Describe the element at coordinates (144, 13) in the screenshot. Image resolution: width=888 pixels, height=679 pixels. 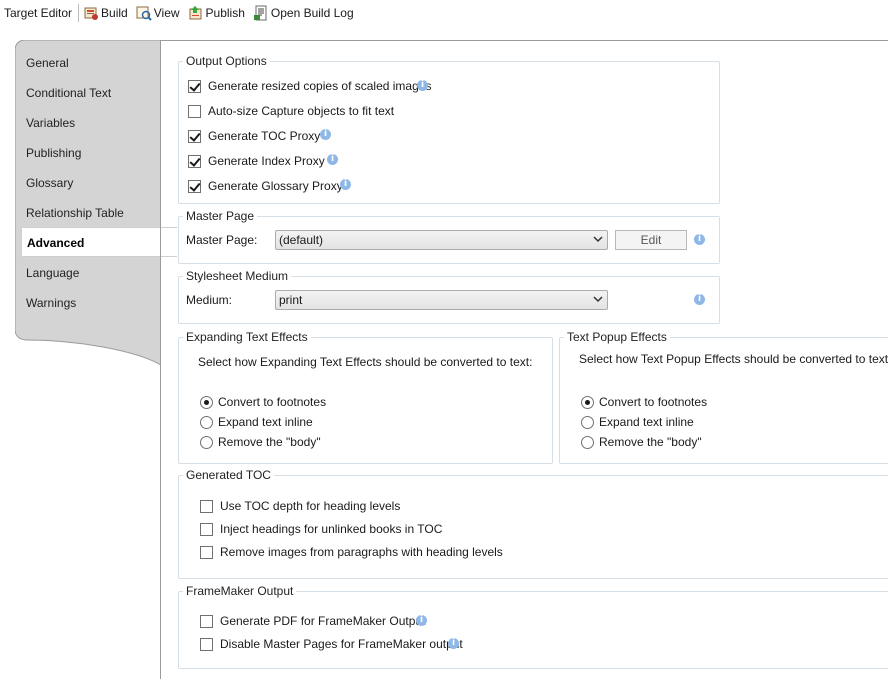
I see `view-icon` at that location.